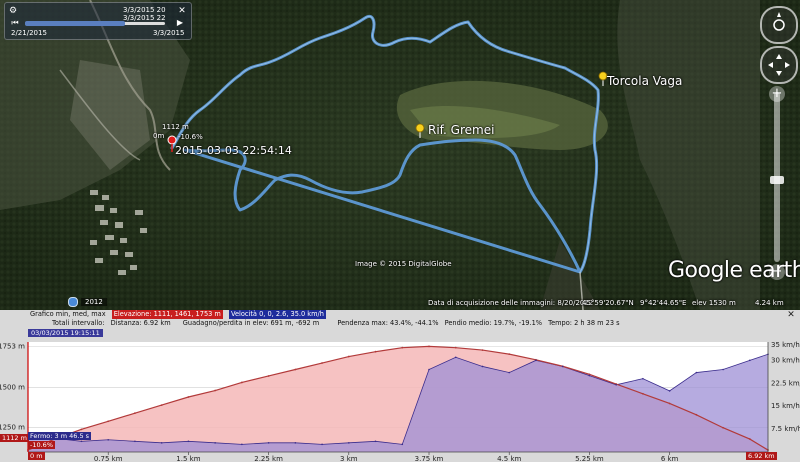  What do you see at coordinates (41, 445) in the screenshot?
I see `cursor-grade-tag: -10.6%` at bounding box center [41, 445].